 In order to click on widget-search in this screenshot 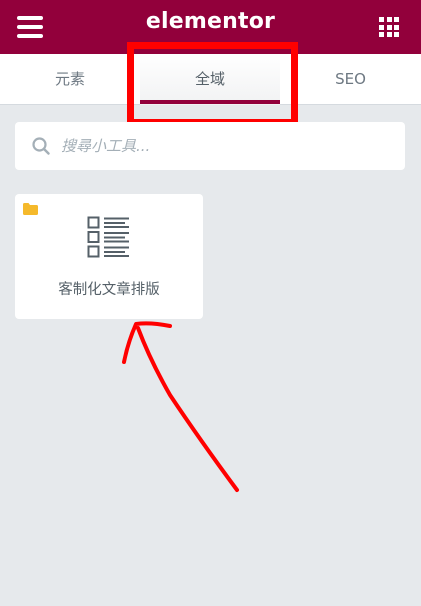, I will do `click(210, 146)`.